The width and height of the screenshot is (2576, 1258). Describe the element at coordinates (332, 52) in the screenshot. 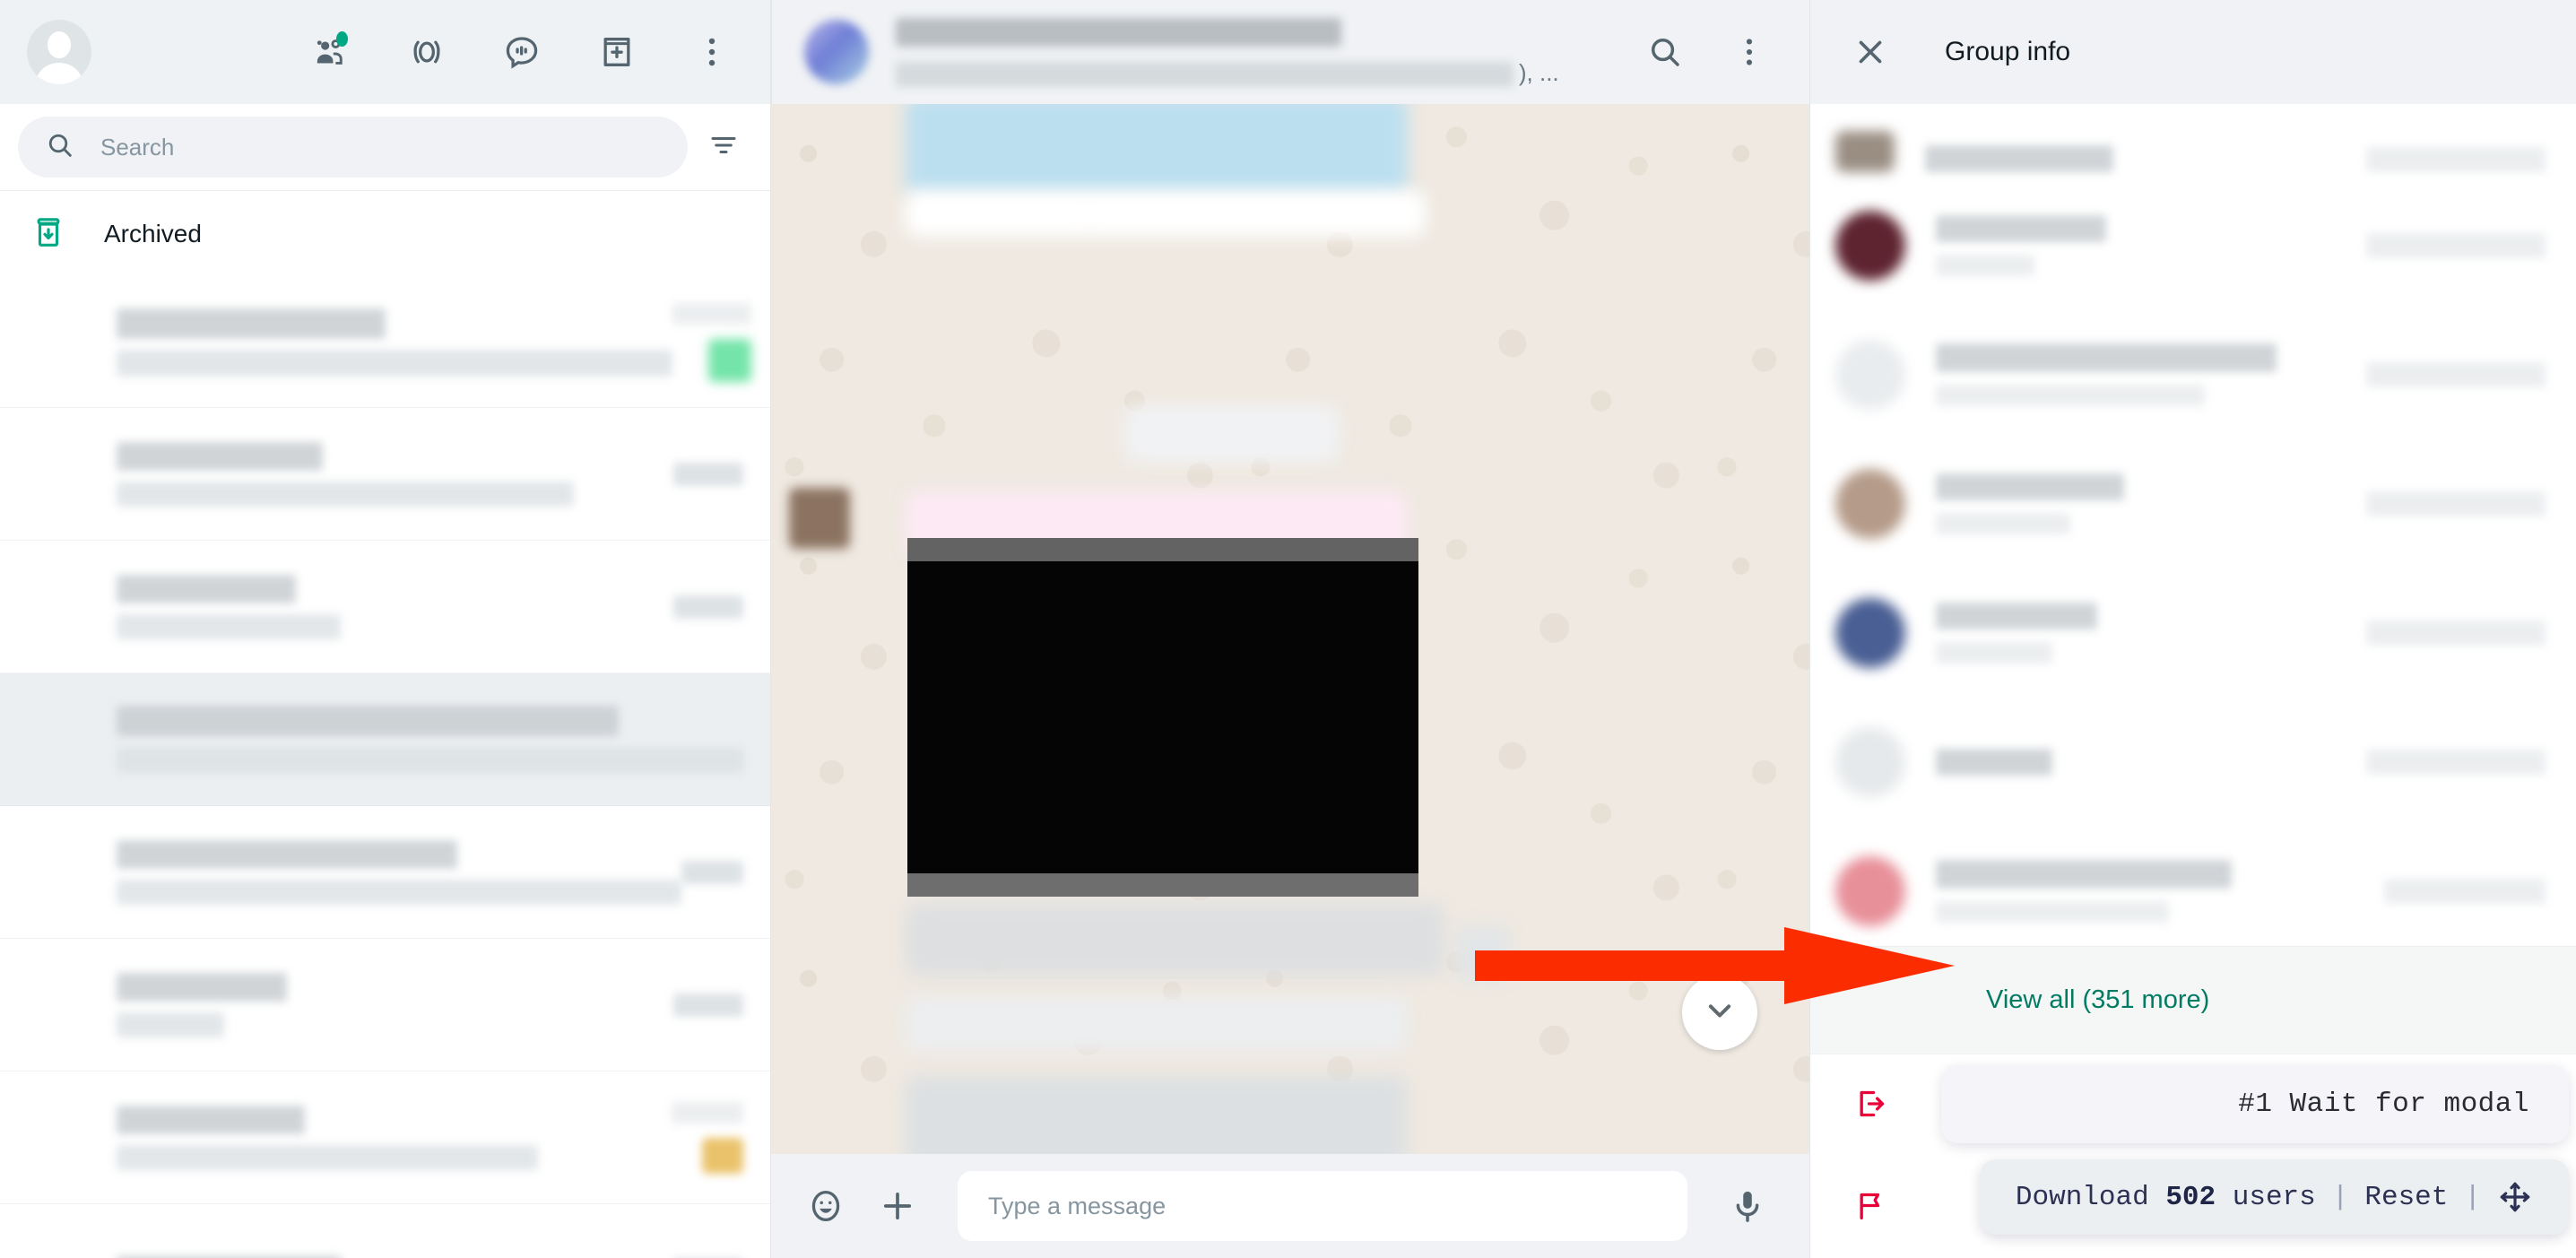

I see `communities-icon` at that location.